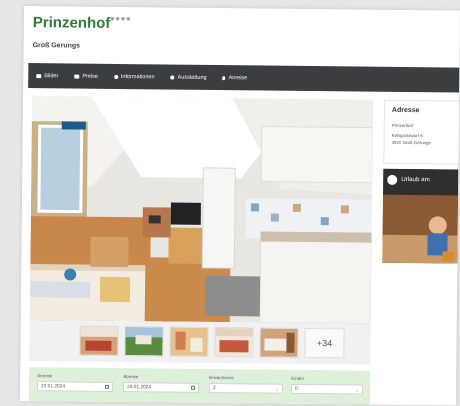 The width and height of the screenshot is (460, 406). What do you see at coordinates (172, 77) in the screenshot?
I see `settings-icon` at bounding box center [172, 77].